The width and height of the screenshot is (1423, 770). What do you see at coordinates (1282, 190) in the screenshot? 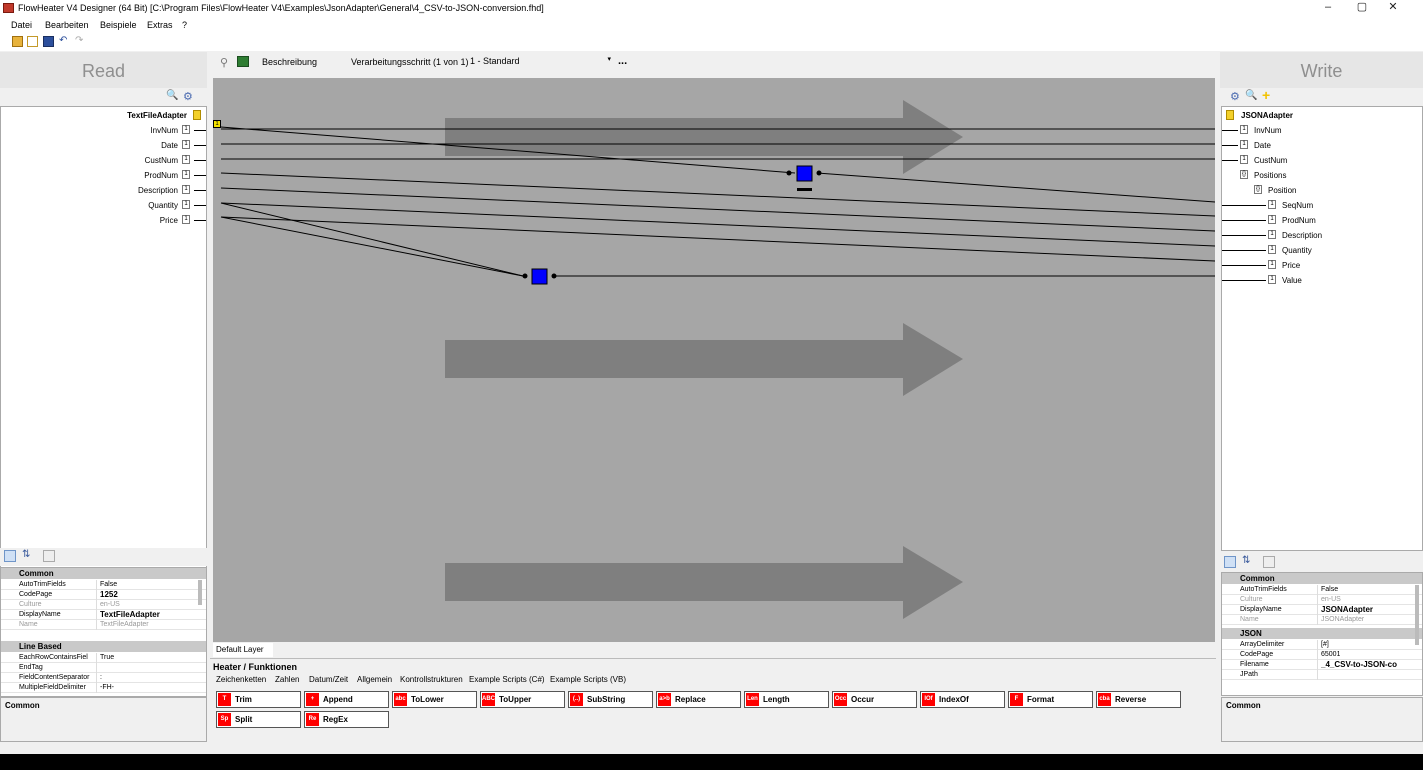
I see `write-field-position: Position` at bounding box center [1282, 190].